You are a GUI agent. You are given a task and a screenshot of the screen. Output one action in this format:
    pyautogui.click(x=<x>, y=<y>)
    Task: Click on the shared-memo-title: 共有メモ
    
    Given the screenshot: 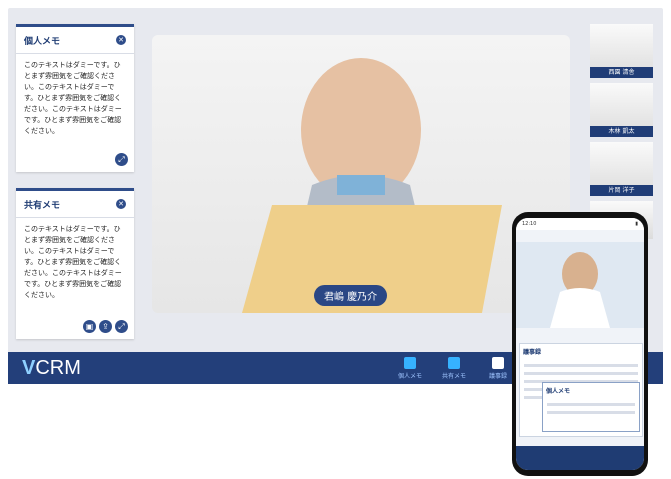 What is the action you would take?
    pyautogui.click(x=42, y=205)
    